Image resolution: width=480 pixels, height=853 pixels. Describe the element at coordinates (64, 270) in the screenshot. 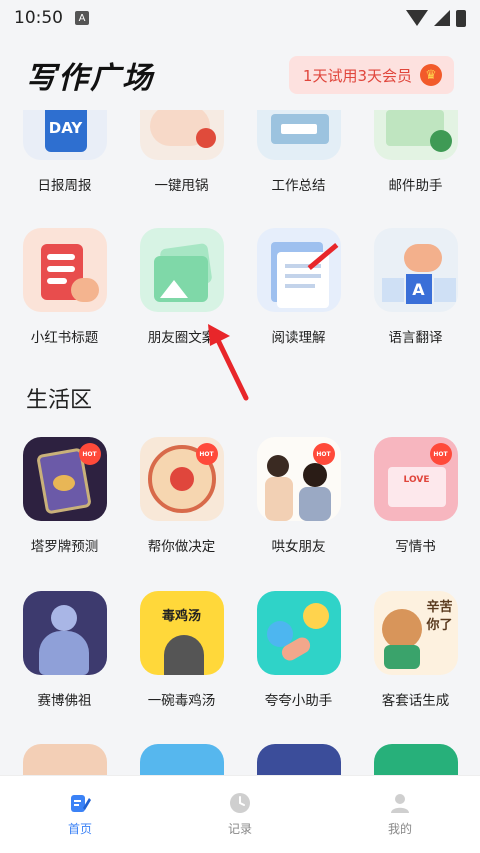

I see `xiaohongshu-icon` at that location.